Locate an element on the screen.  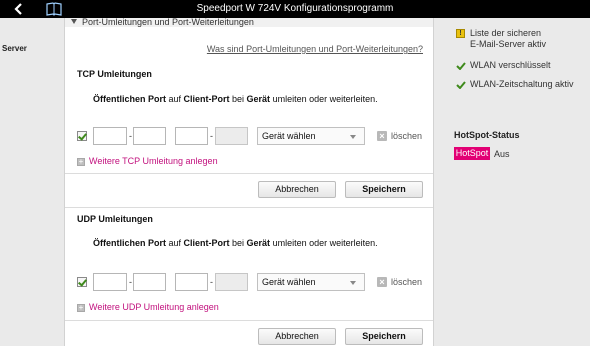
tcp-desc-device: Gerät is located at coordinates (258, 99).